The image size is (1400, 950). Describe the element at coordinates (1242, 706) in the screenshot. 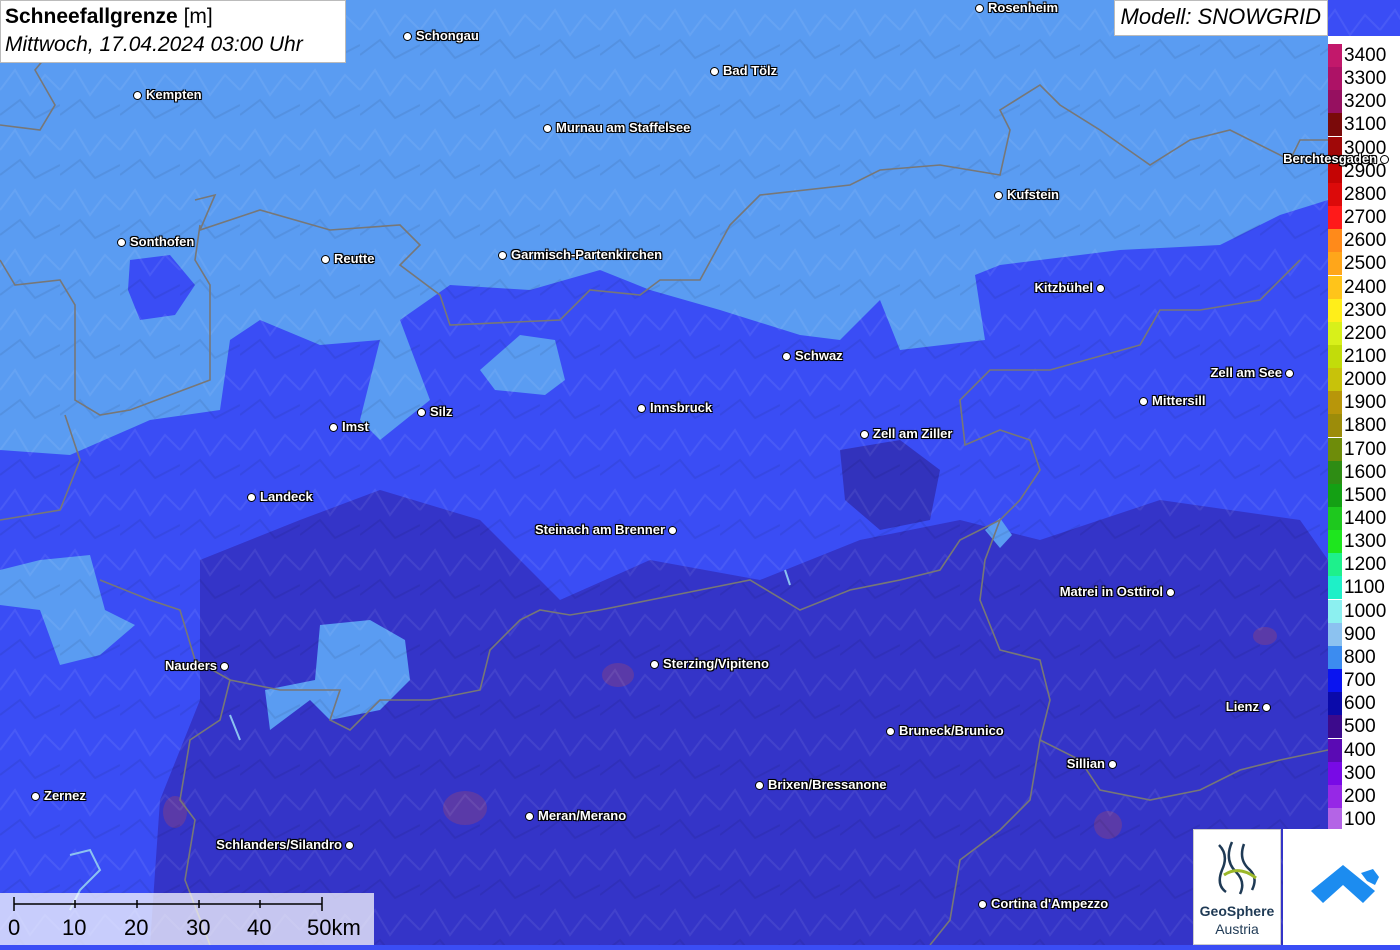

I see `city-label: Lienz` at that location.